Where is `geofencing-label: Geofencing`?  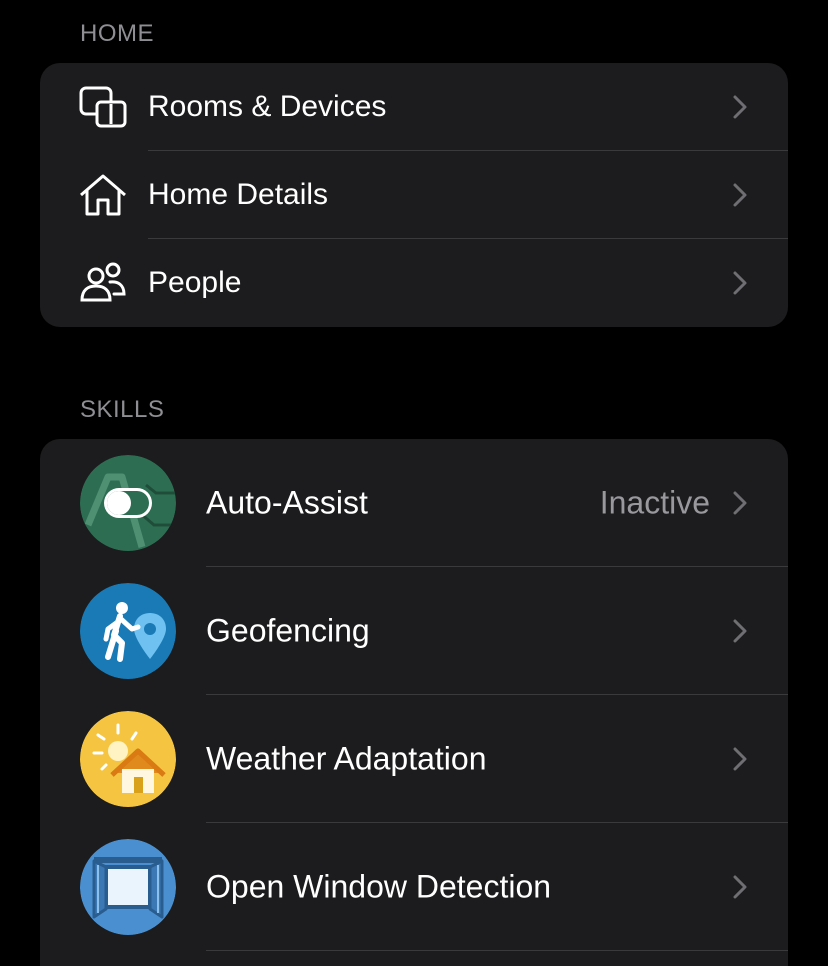
geofencing-label: Geofencing is located at coordinates (288, 630).